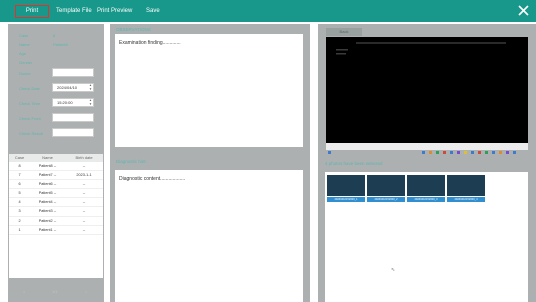 The width and height of the screenshot is (536, 302). Describe the element at coordinates (19, 184) in the screenshot. I see `case-cell: 6` at that location.